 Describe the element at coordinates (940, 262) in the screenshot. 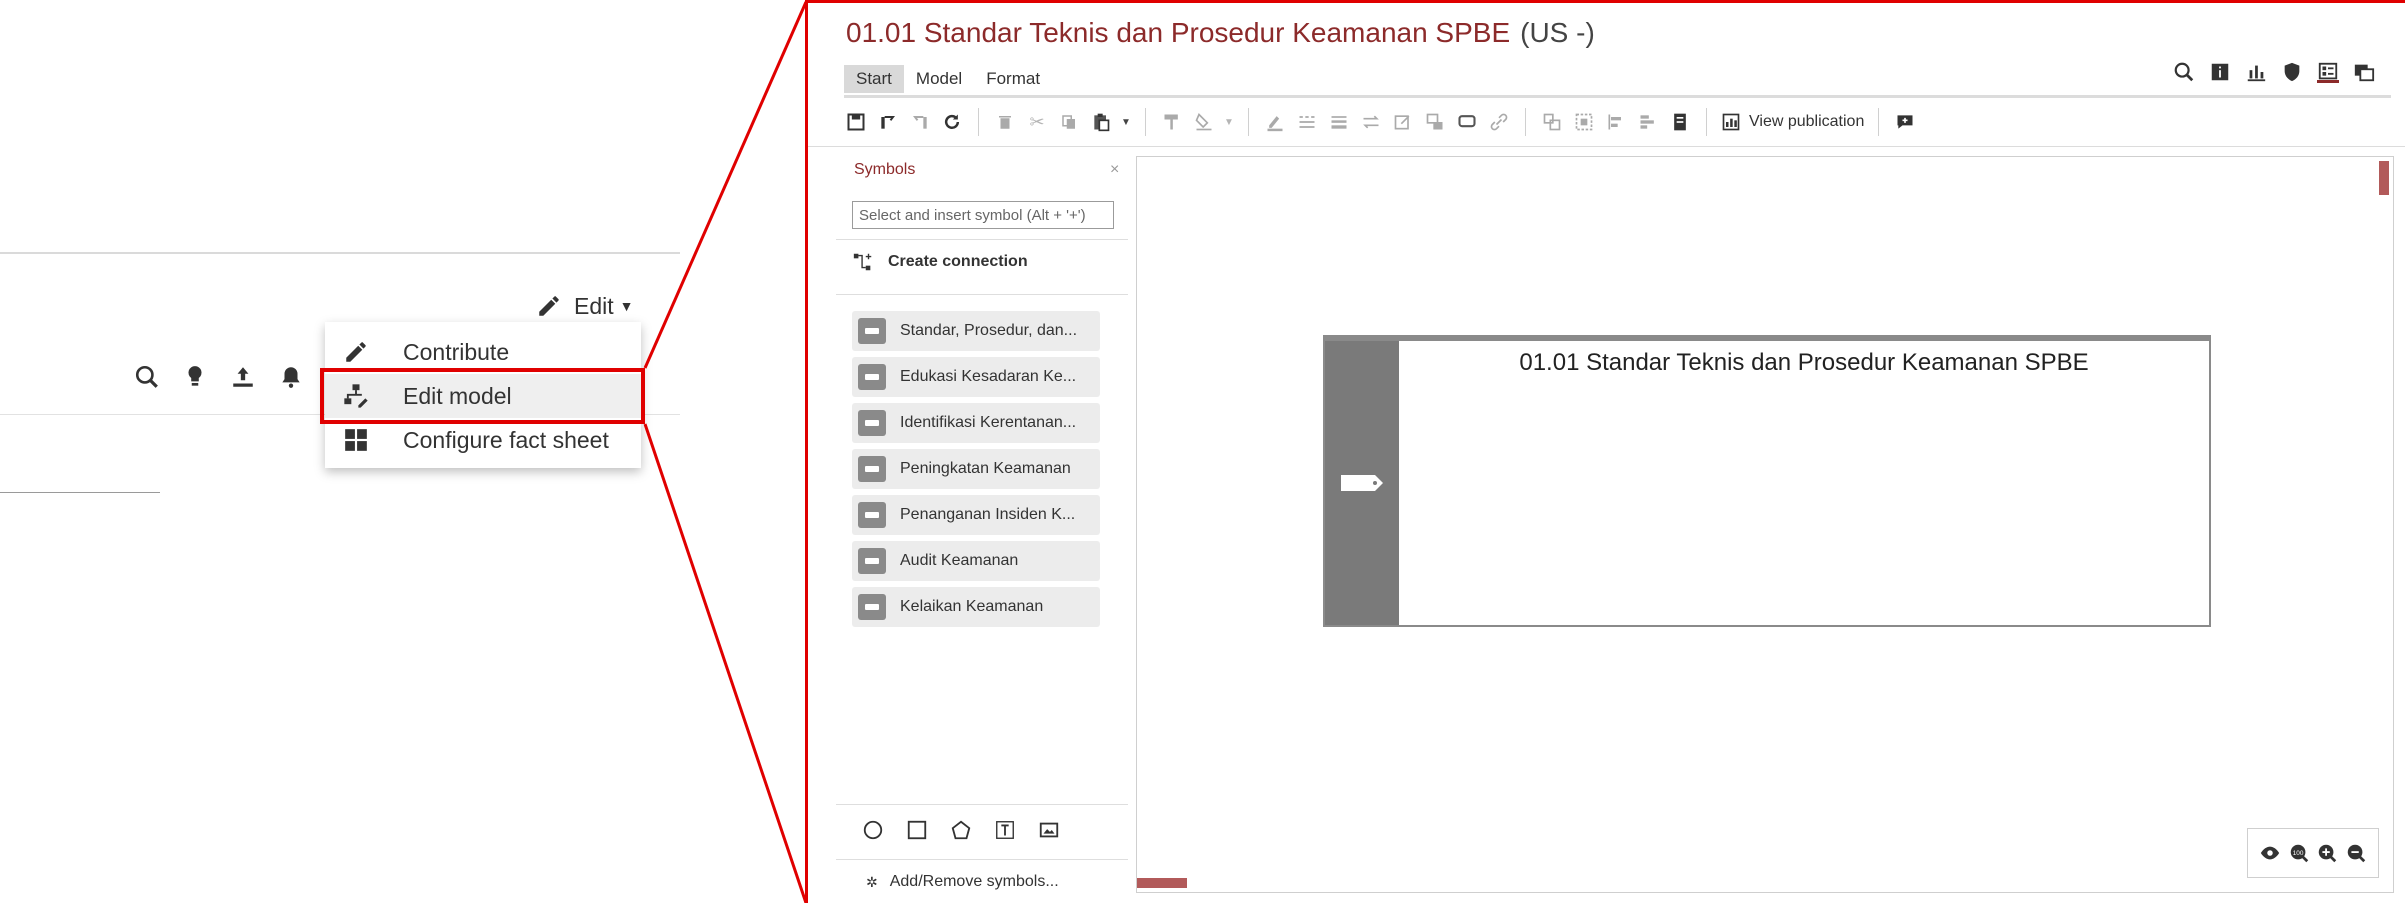

I see `create-connection-button: Create connection` at that location.